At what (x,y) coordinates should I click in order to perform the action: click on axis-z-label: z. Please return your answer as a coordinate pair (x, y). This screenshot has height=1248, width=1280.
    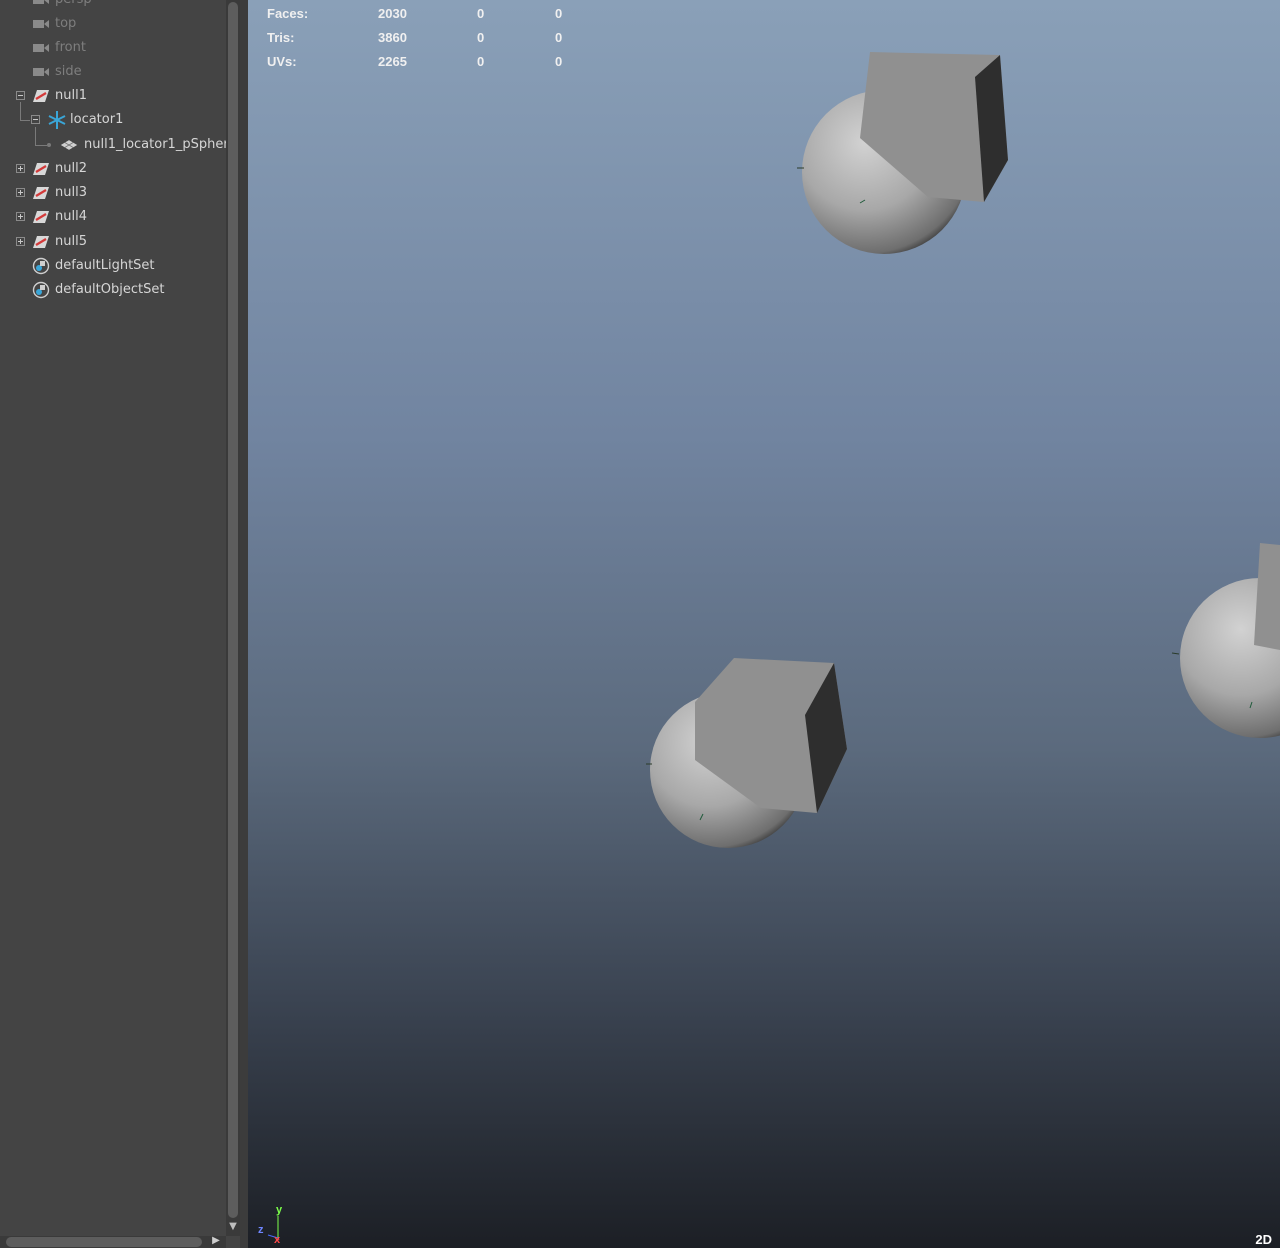
    Looking at the image, I should click on (261, 1230).